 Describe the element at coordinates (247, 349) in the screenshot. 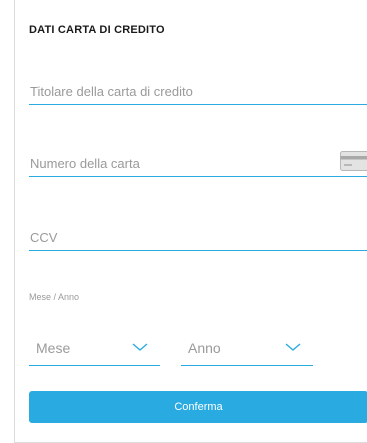

I see `year-select: Anno` at that location.